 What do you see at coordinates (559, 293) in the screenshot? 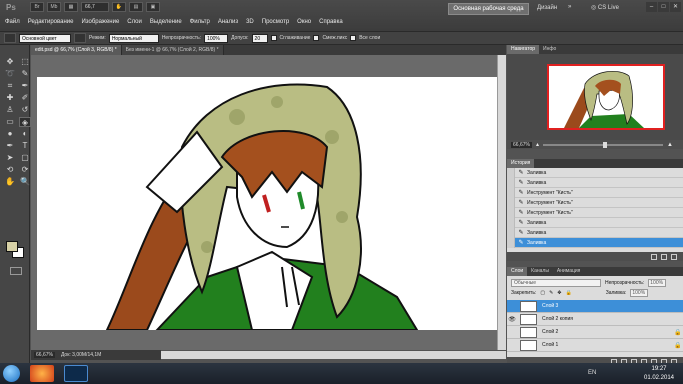
I see `lock-position-icon: ✥` at bounding box center [559, 293].